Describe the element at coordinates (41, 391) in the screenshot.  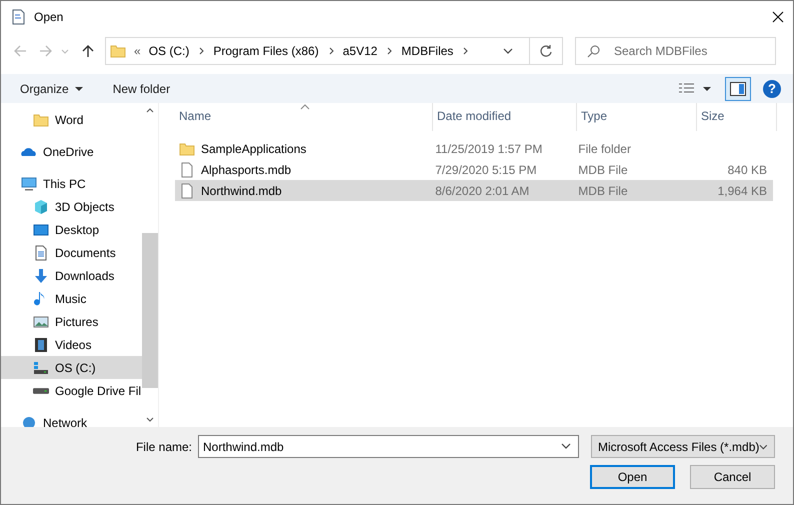
I see `drive-icon` at that location.